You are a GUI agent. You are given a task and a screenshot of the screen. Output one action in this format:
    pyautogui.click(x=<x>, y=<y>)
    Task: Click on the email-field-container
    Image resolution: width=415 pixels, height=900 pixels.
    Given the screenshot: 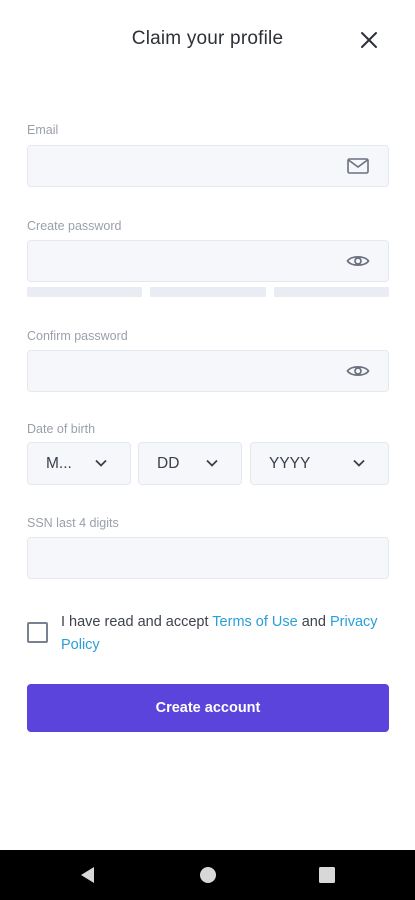 What is the action you would take?
    pyautogui.click(x=208, y=166)
    